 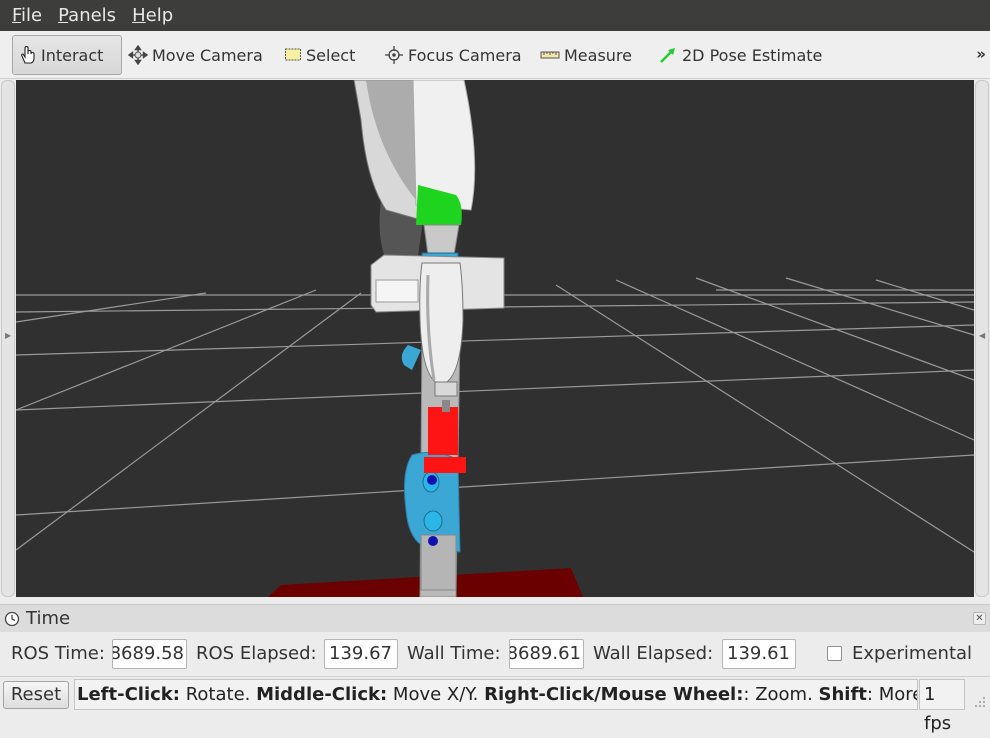 I want to click on menu-file-label: ile, so click(x=32, y=15).